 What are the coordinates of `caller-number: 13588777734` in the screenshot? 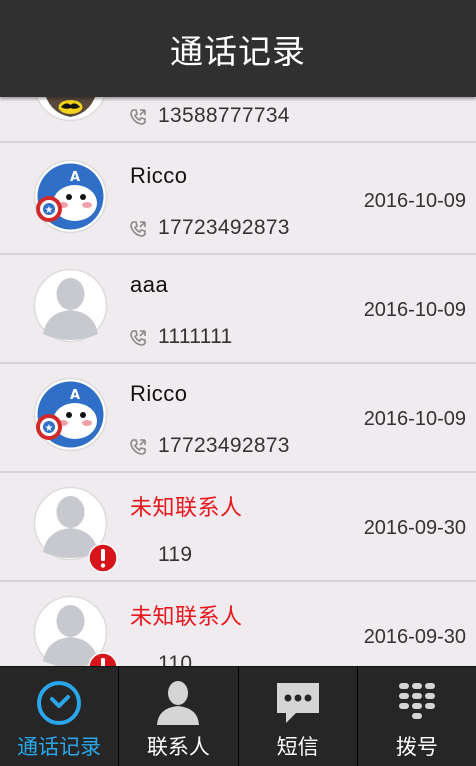 It's located at (224, 115).